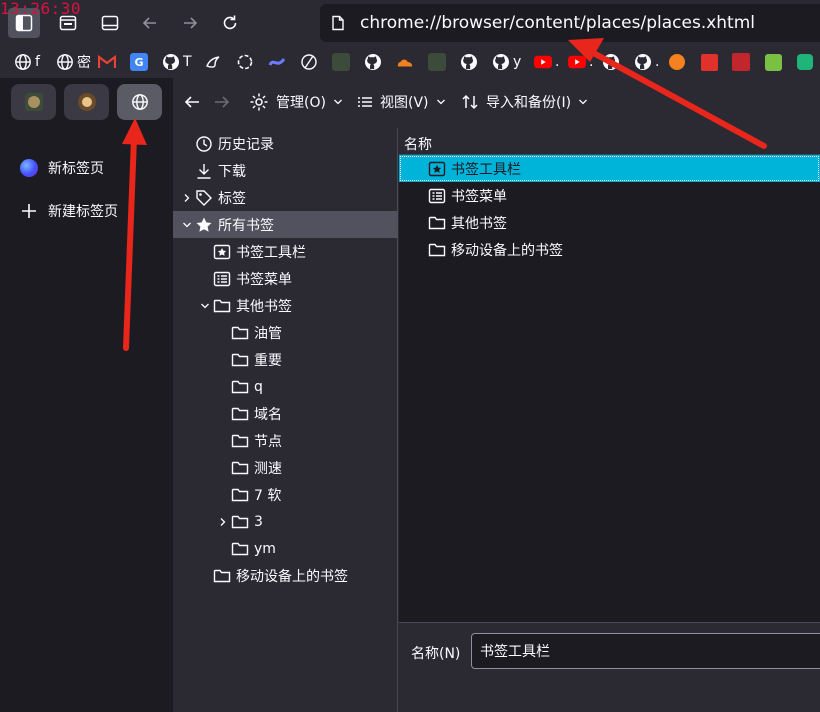 The image size is (820, 712). What do you see at coordinates (479, 223) in the screenshot?
I see `content-row-label: 其他书签` at bounding box center [479, 223].